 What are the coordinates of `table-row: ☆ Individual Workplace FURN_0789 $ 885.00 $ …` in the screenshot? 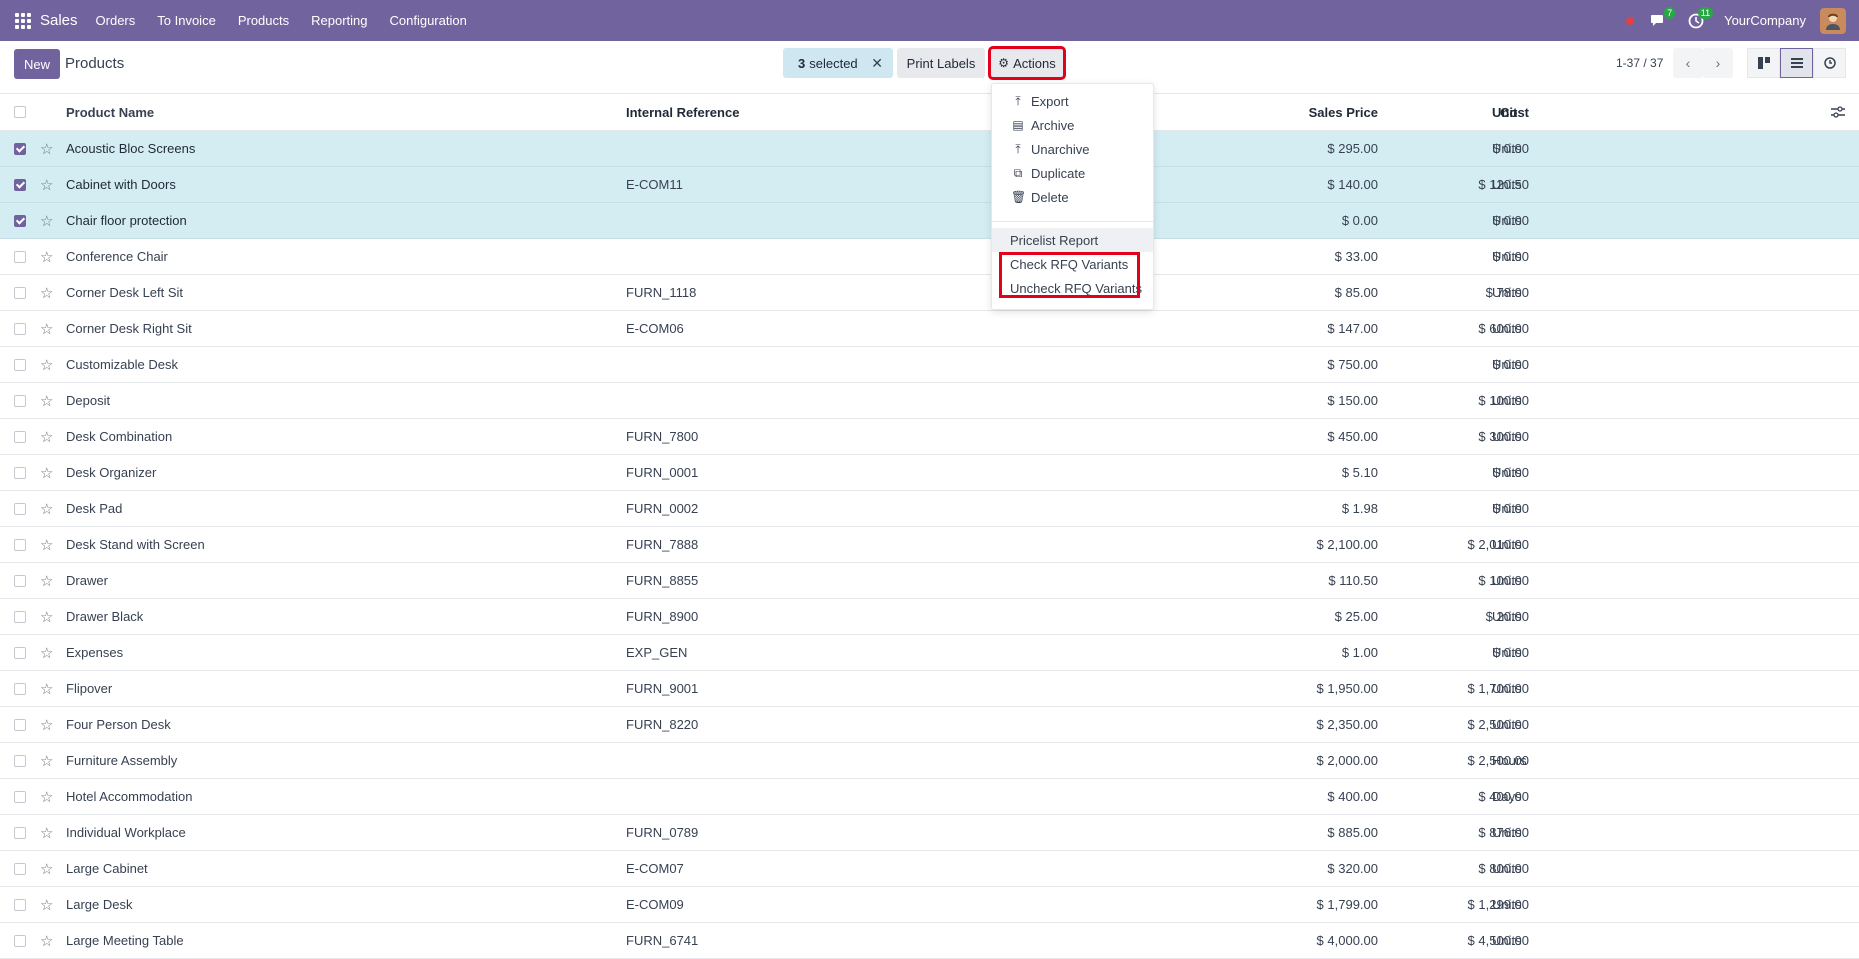 It's located at (929, 833).